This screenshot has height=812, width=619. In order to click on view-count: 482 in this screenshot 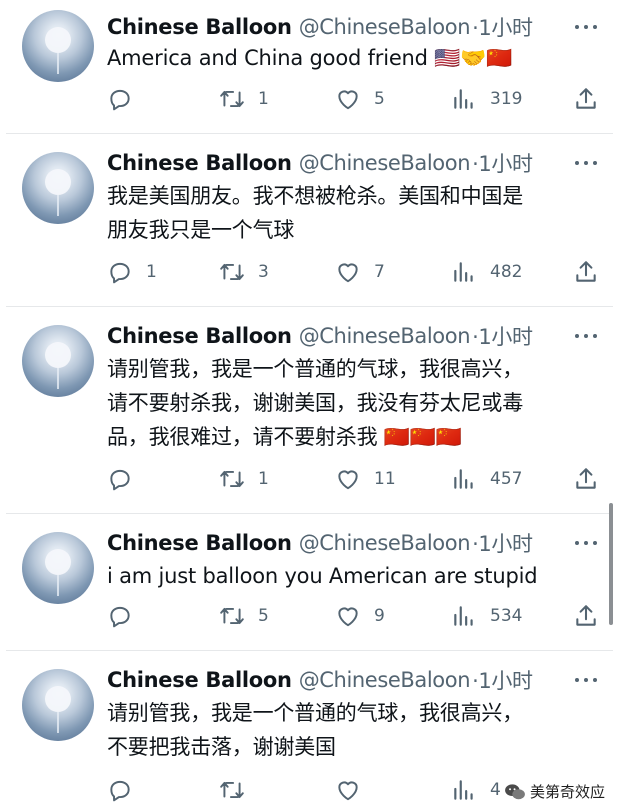, I will do `click(506, 272)`.